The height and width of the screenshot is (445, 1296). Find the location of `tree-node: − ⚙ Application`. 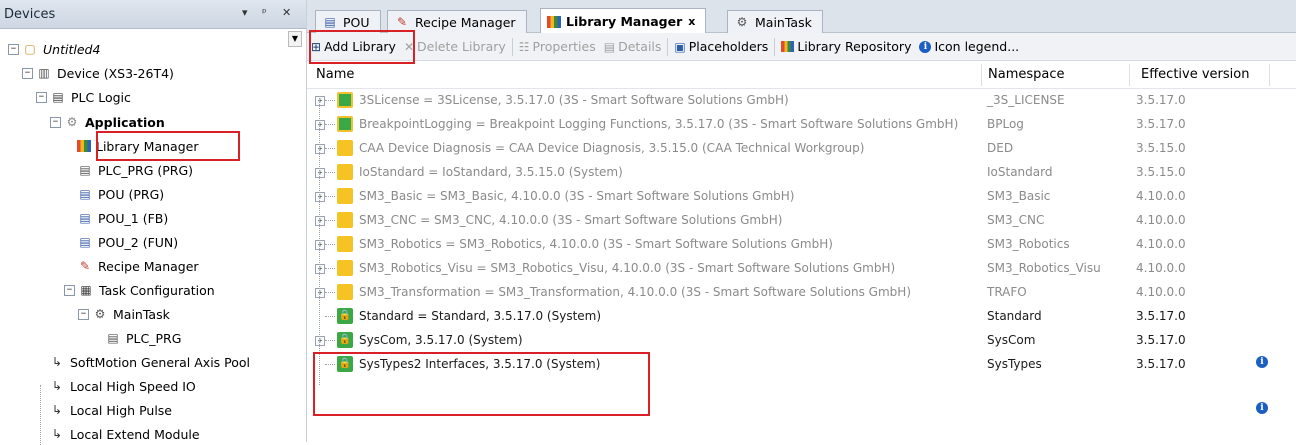

tree-node: − ⚙ Application is located at coordinates (107, 122).